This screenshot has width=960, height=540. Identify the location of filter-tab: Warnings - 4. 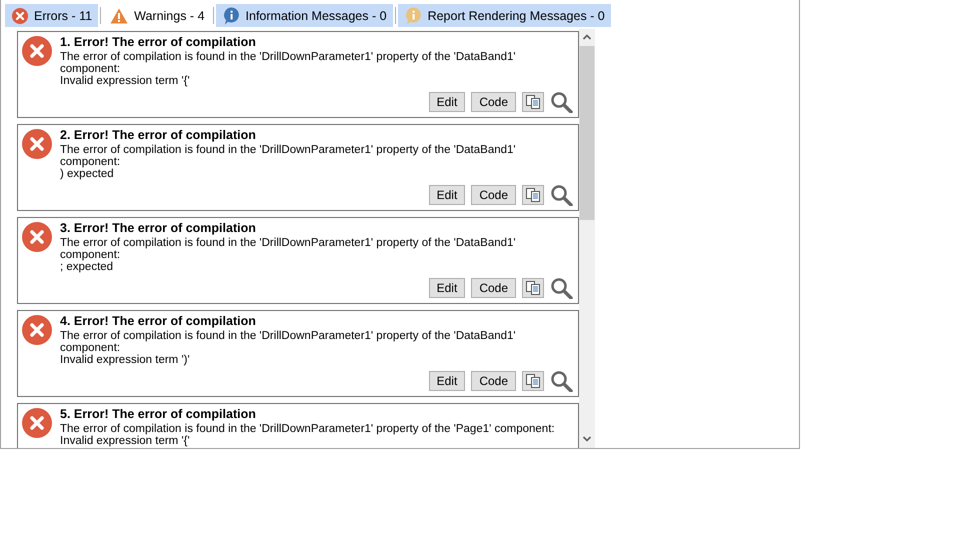
(157, 15).